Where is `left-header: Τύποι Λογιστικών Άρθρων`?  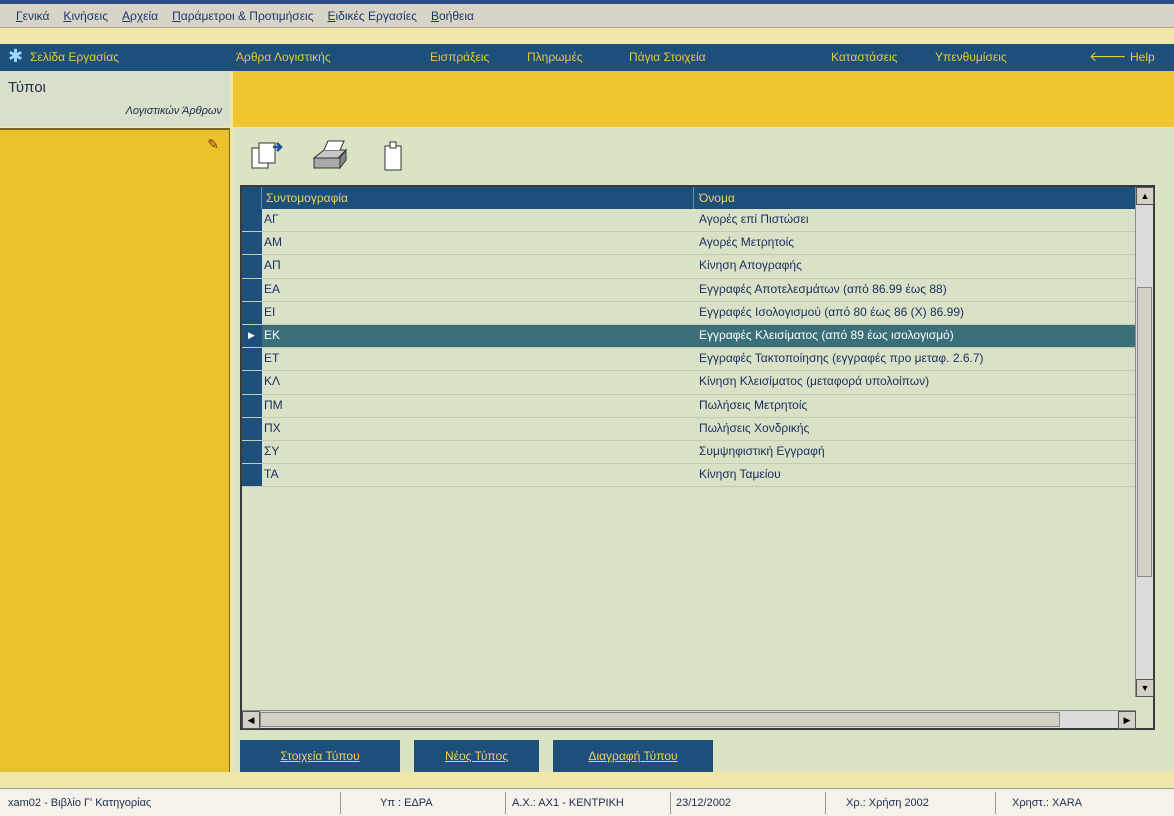 left-header: Τύποι Λογιστικών Άρθρων is located at coordinates (115, 99).